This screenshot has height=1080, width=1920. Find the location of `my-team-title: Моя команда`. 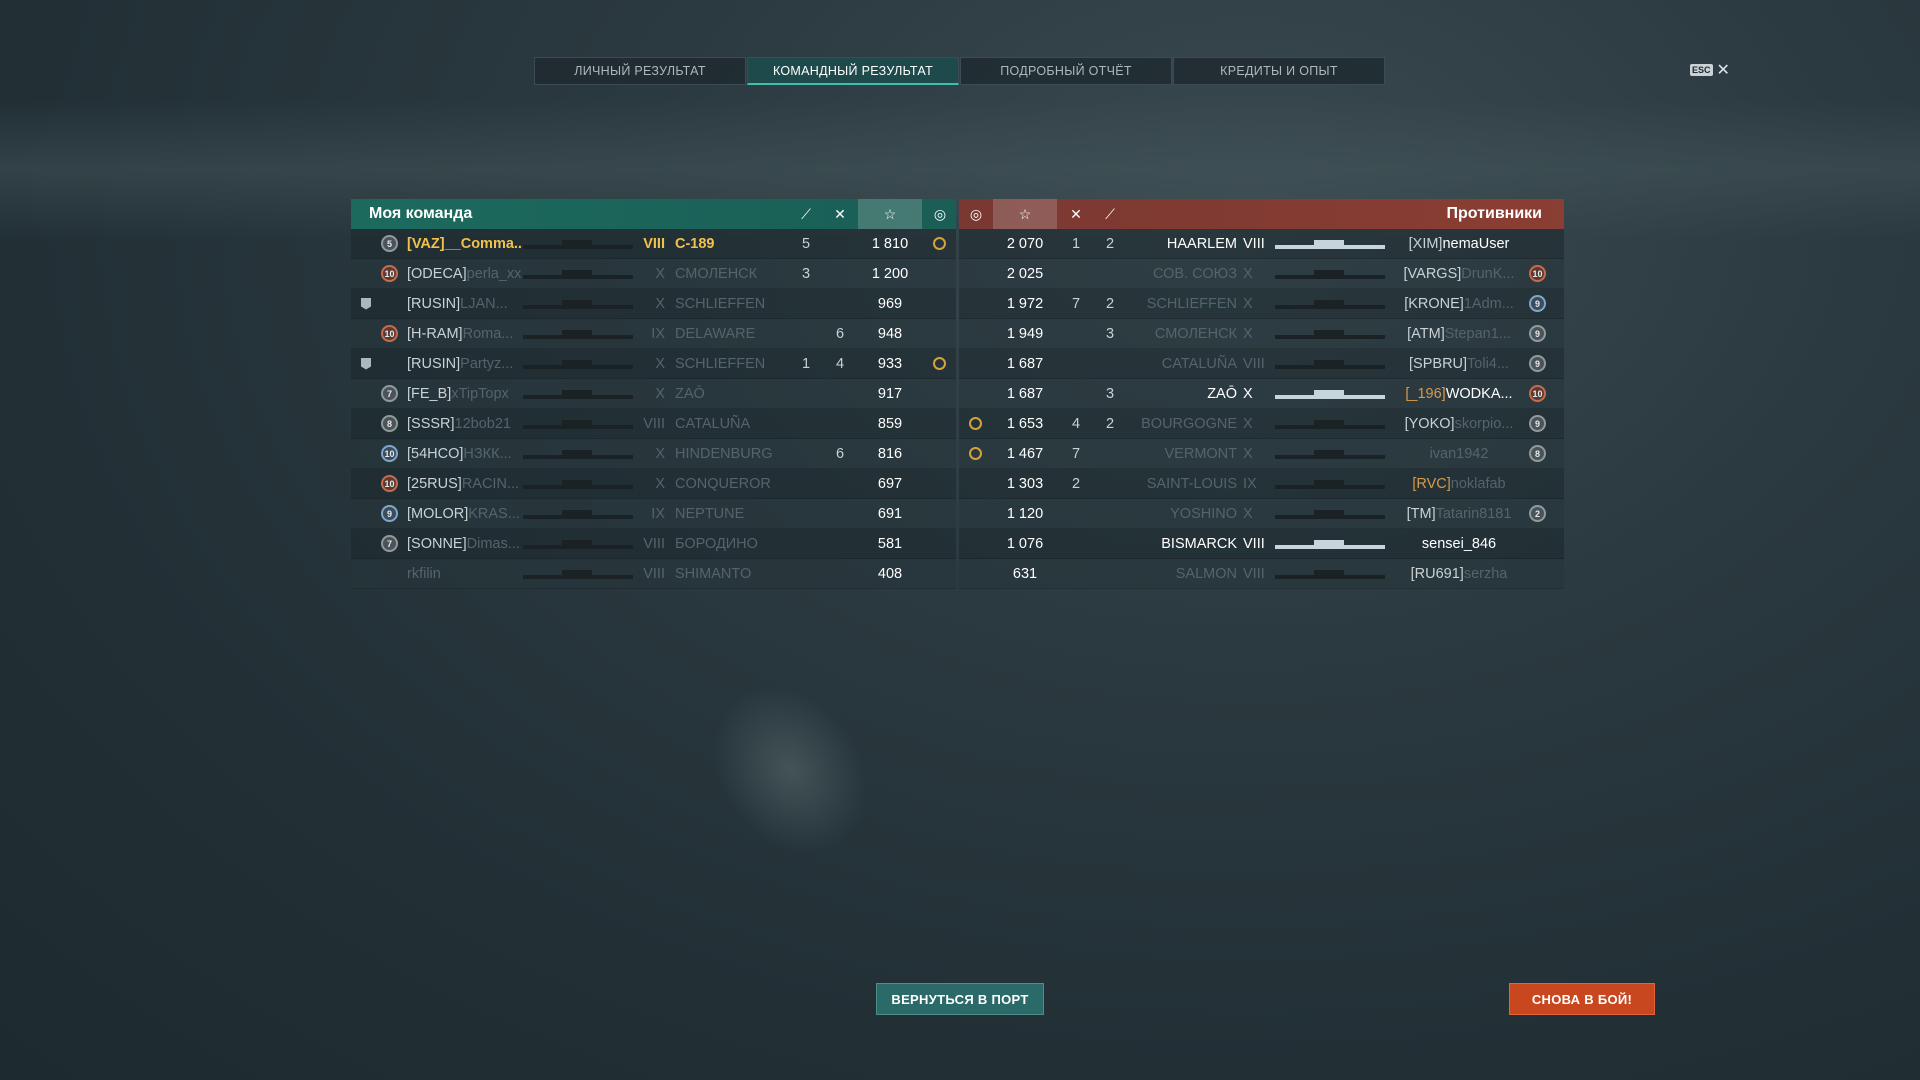

my-team-title: Моя команда is located at coordinates (421, 213).